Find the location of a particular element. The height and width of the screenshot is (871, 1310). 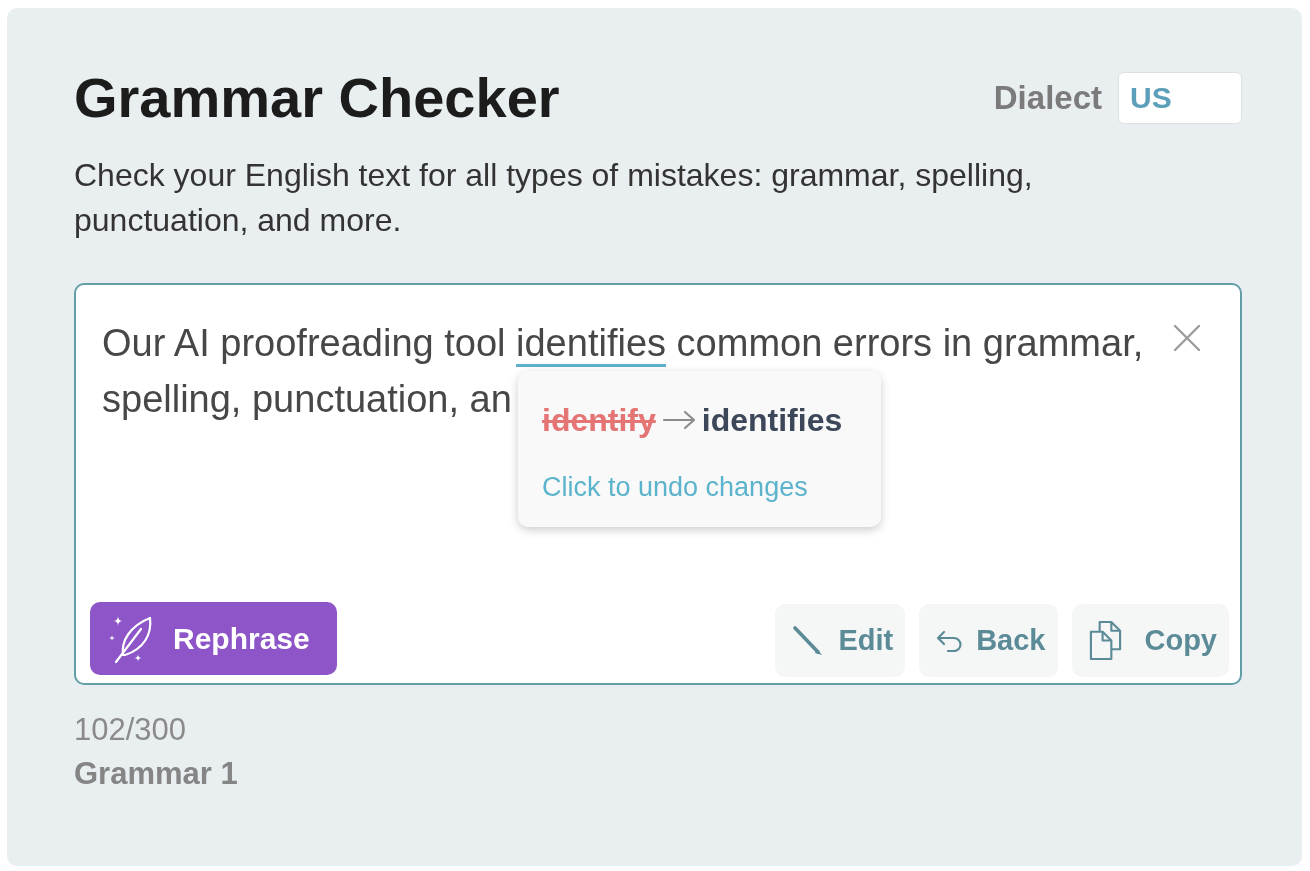

back-arrow-icon is located at coordinates (949, 640).